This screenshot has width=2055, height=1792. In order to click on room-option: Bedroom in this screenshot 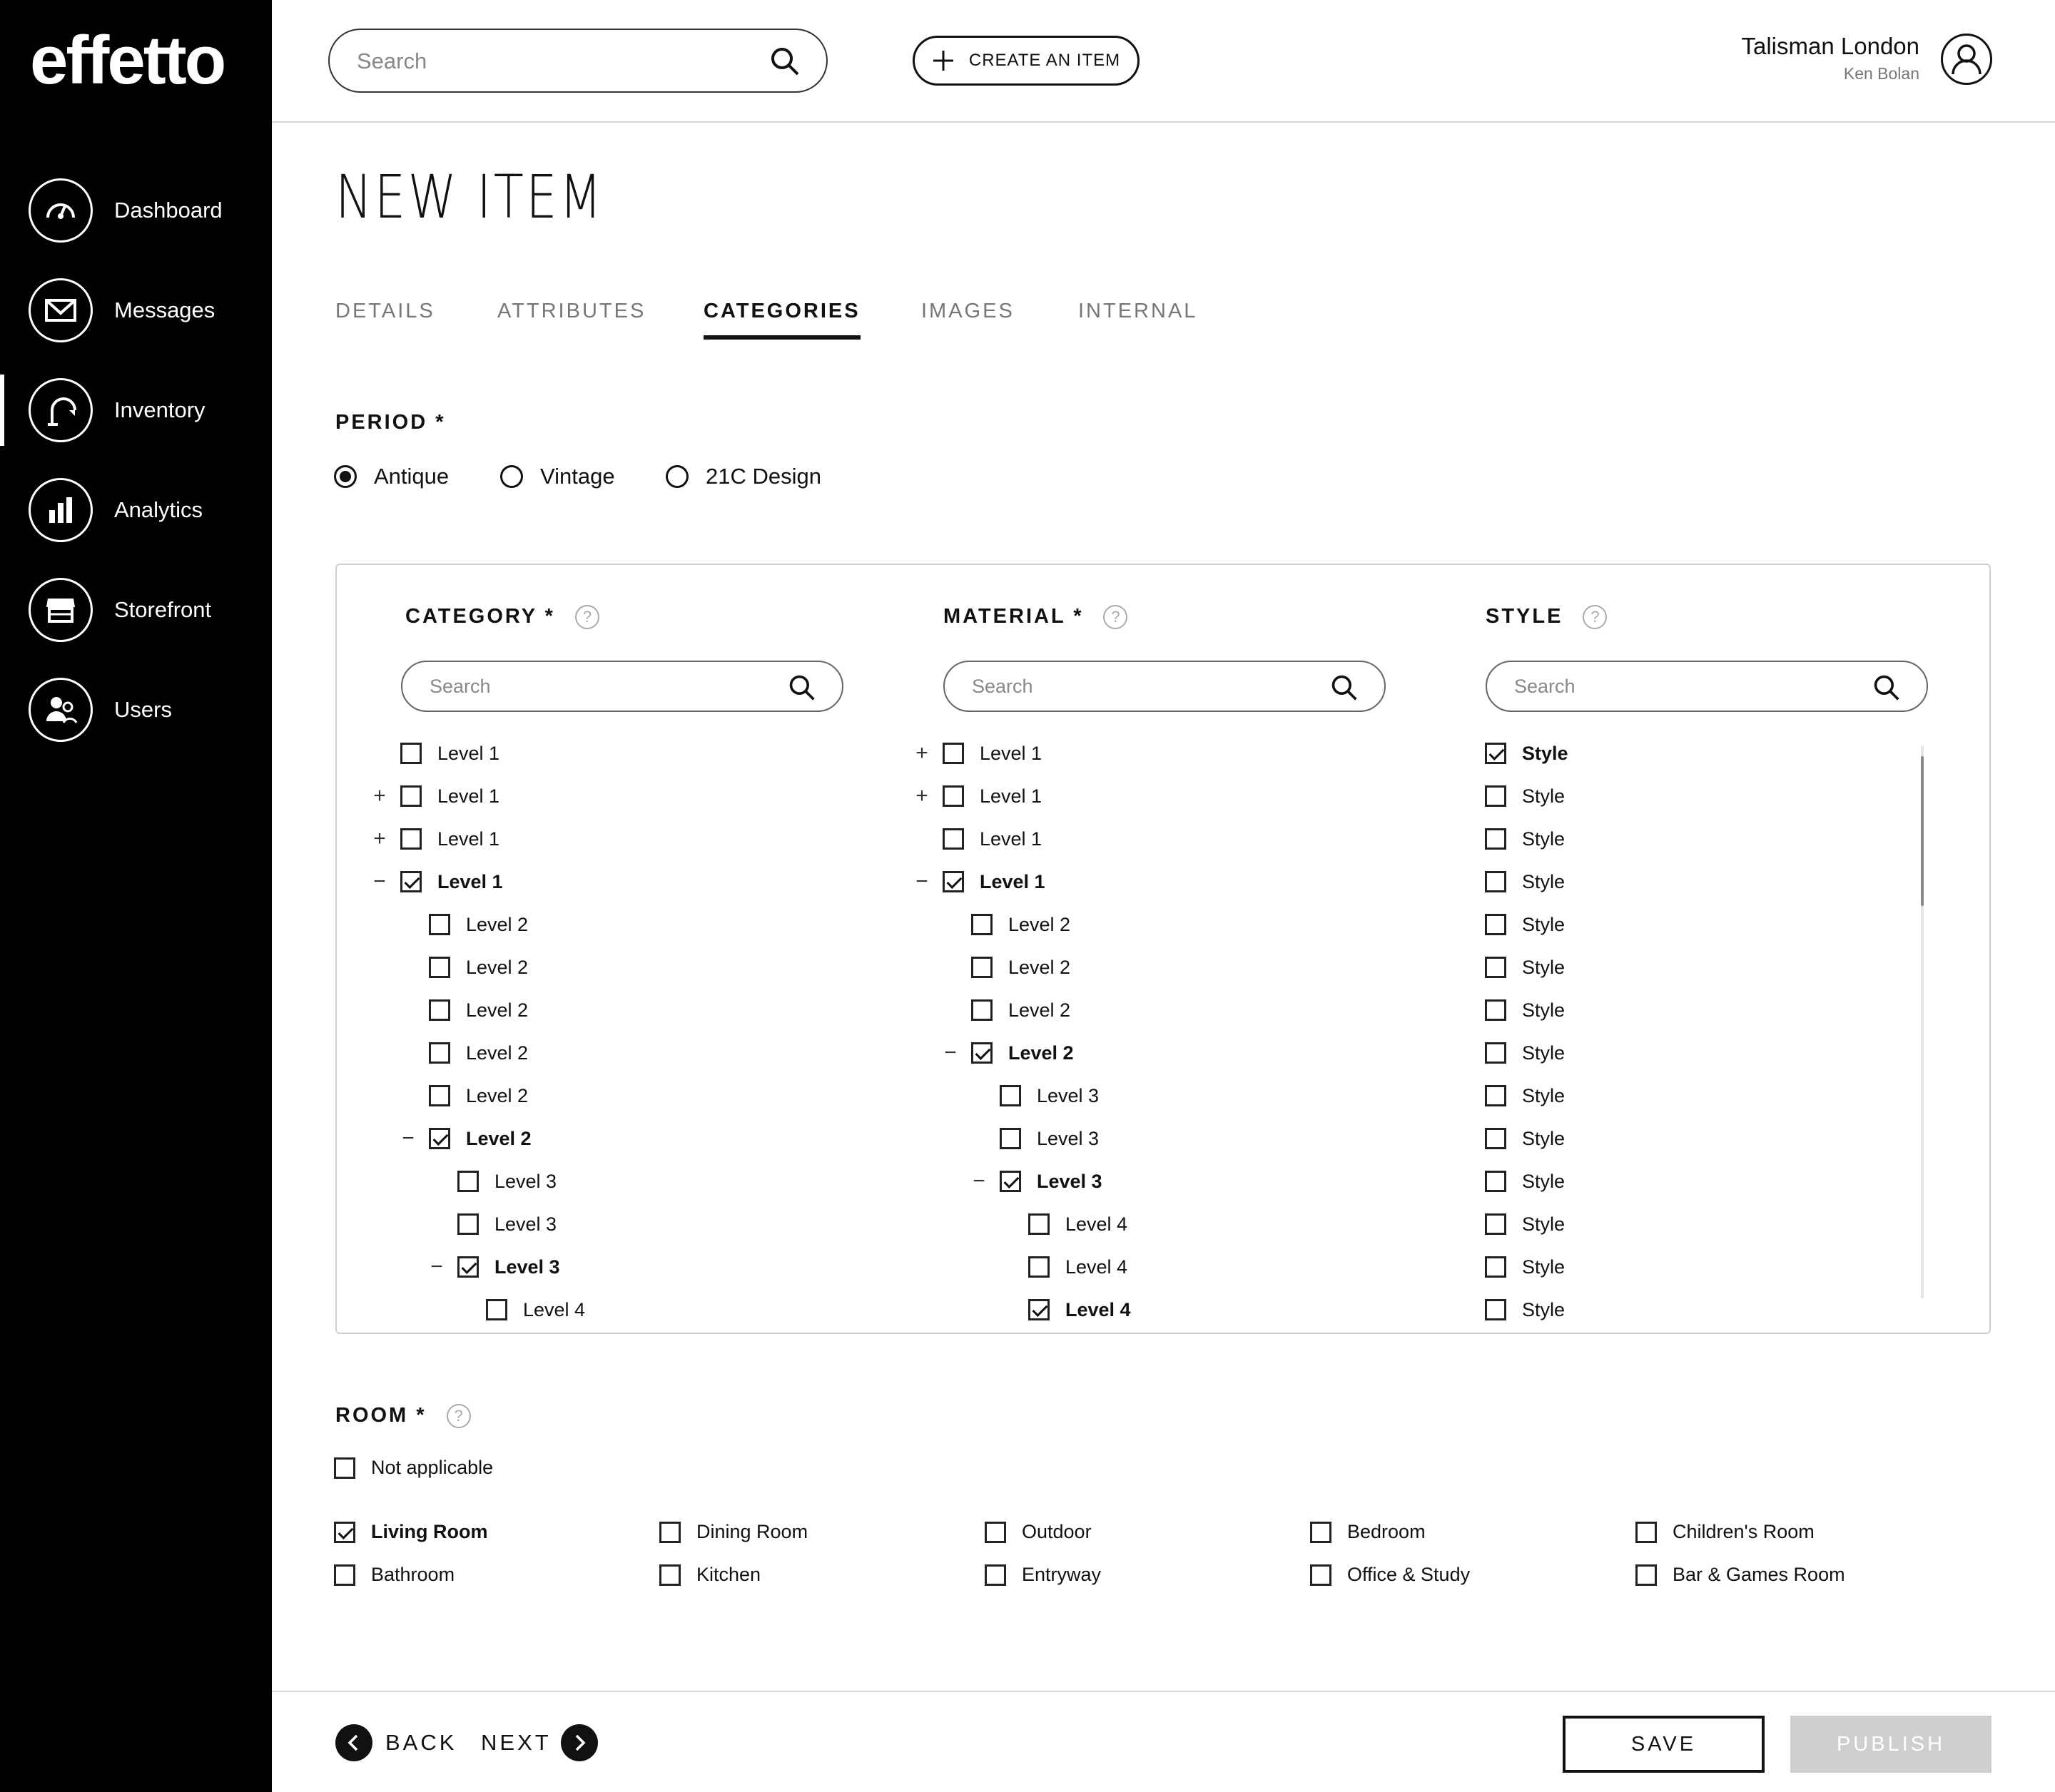, I will do `click(1368, 1532)`.